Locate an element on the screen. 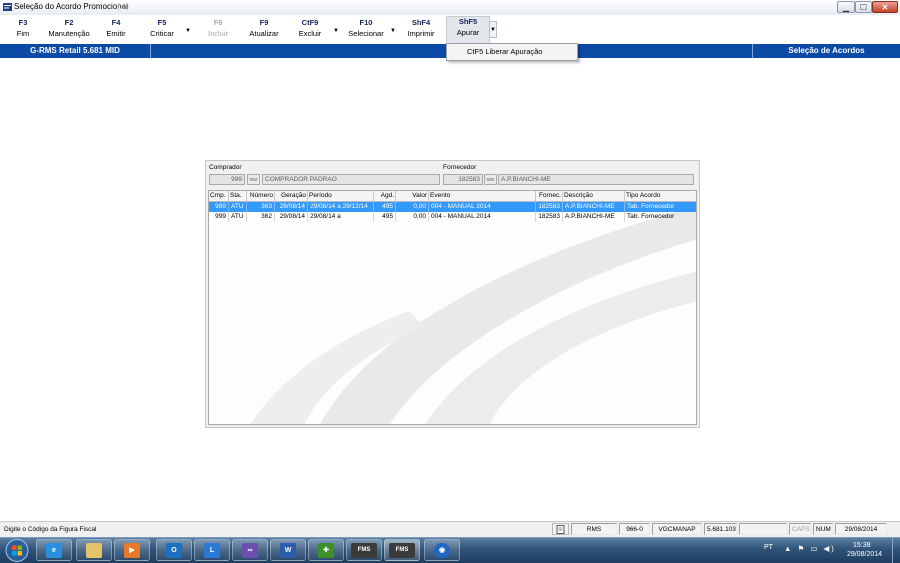 The image size is (900, 563). apurar-dropdown-icon: ▼ is located at coordinates (493, 29).